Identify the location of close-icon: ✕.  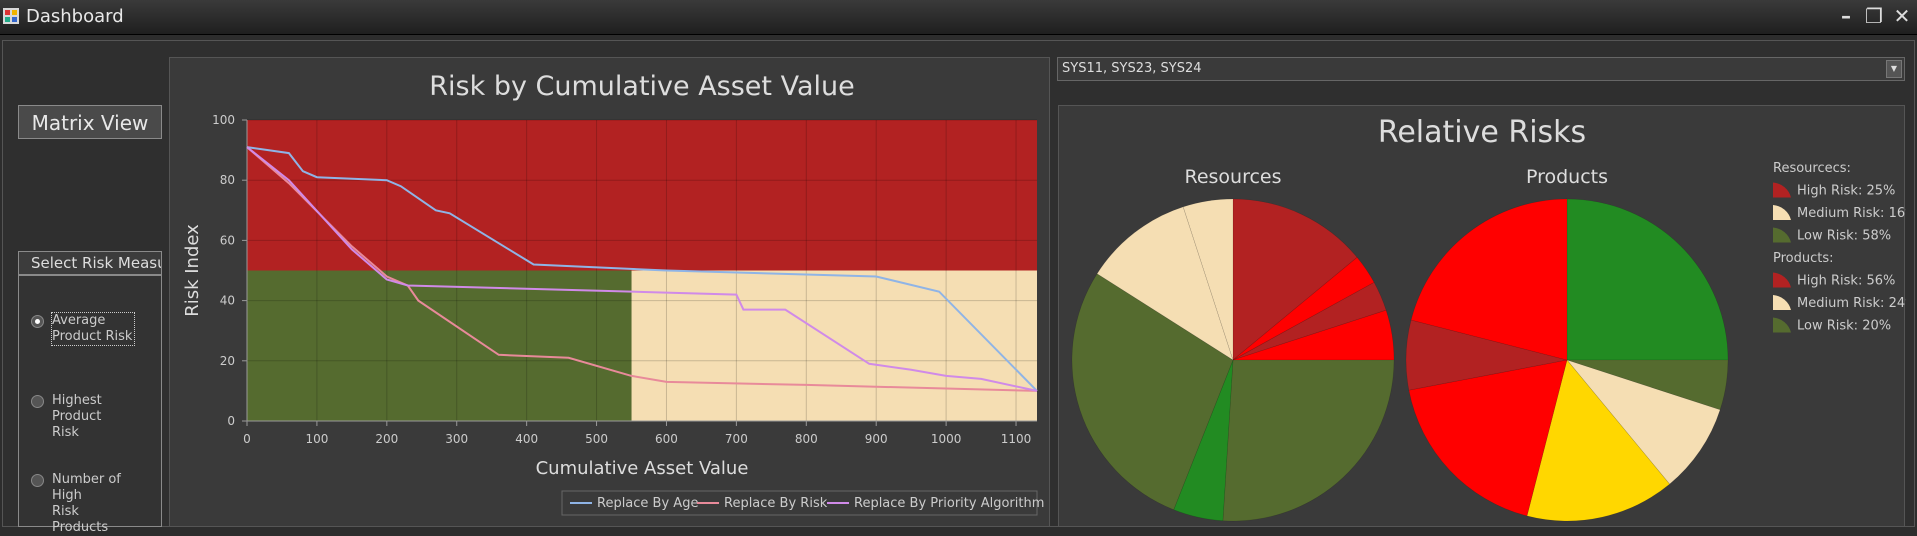
(1902, 16).